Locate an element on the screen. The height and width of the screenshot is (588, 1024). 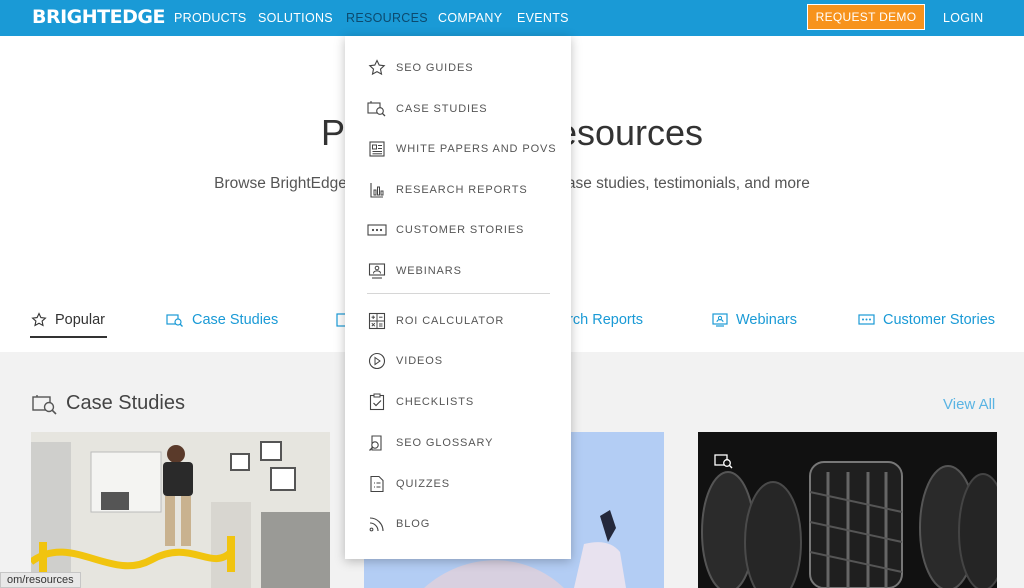
menu-item-seo-guides: SEO GUIDES is located at coordinates (458, 68).